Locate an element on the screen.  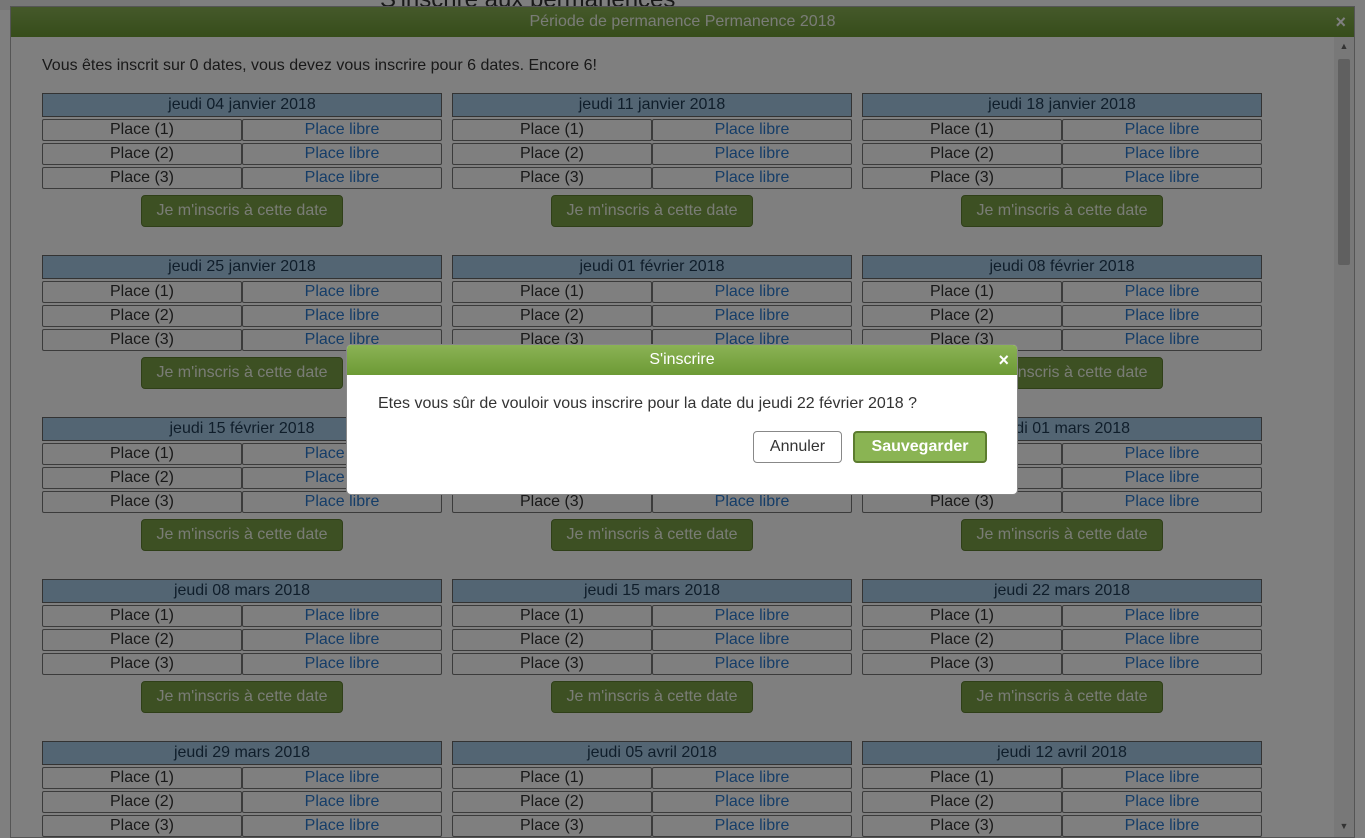
modal-titlebar: S'inscrire × is located at coordinates (682, 360).